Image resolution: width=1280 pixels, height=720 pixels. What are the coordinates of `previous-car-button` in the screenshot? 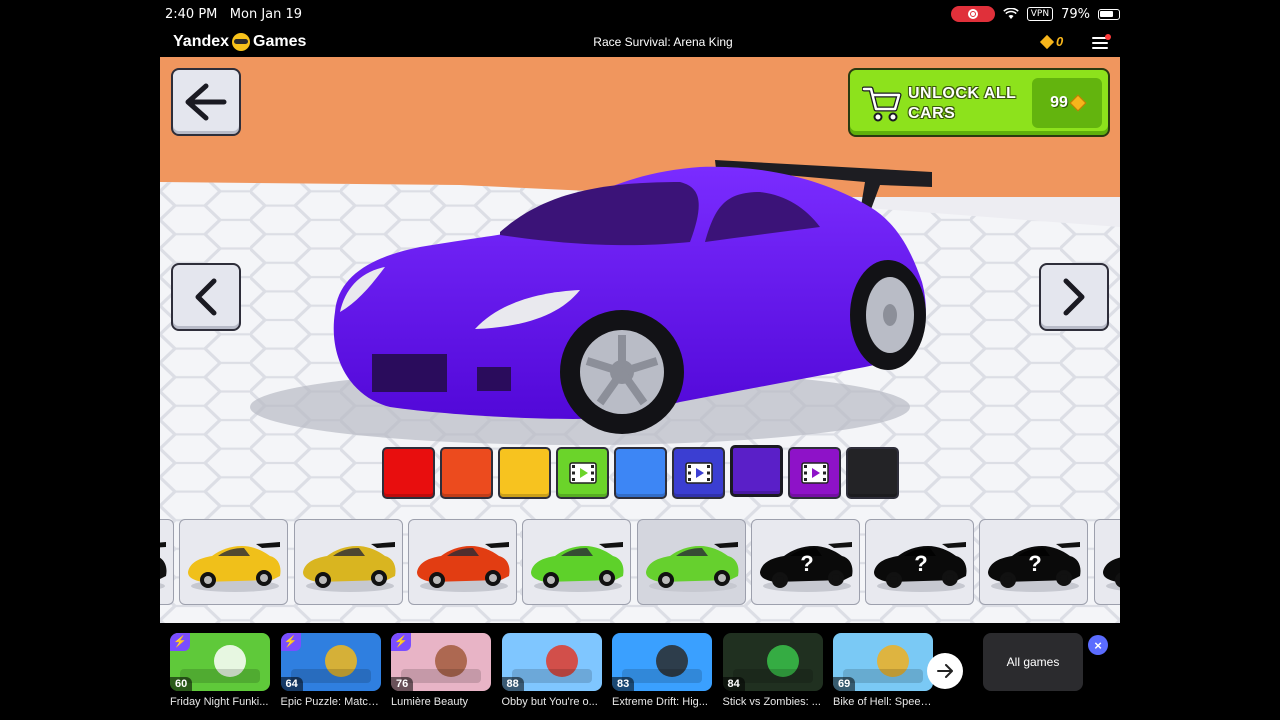 It's located at (206, 297).